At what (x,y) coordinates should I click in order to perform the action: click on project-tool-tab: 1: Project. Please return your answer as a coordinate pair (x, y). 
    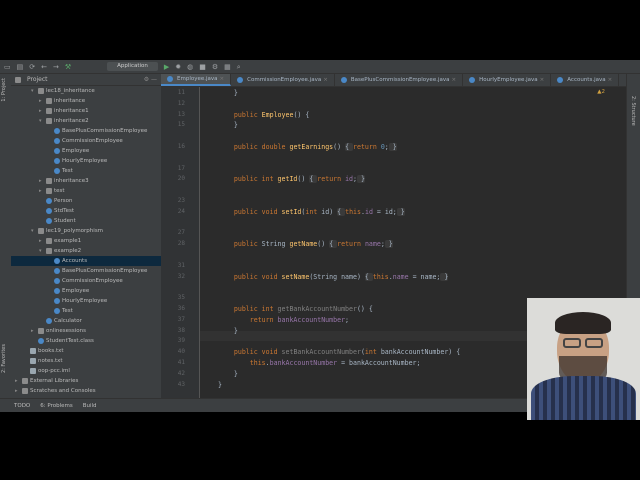
    Looking at the image, I should click on (4, 90).